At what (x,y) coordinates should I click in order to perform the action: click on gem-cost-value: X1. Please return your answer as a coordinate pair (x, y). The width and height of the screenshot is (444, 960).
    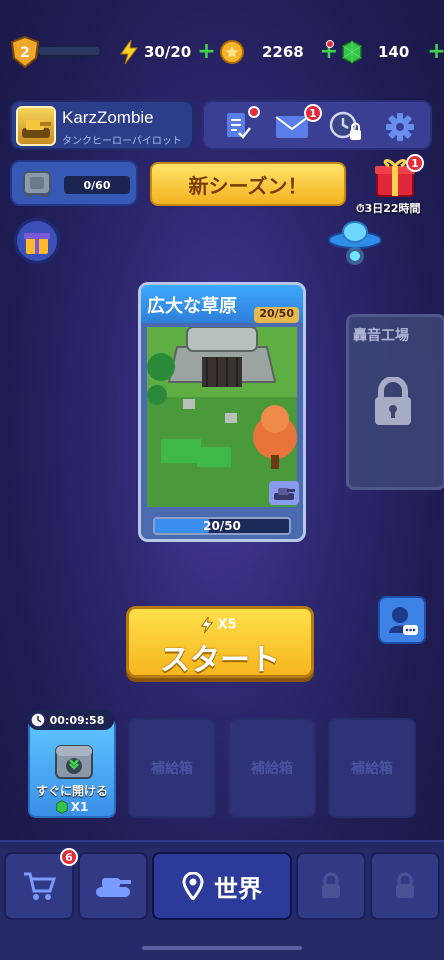
    Looking at the image, I should click on (79, 807).